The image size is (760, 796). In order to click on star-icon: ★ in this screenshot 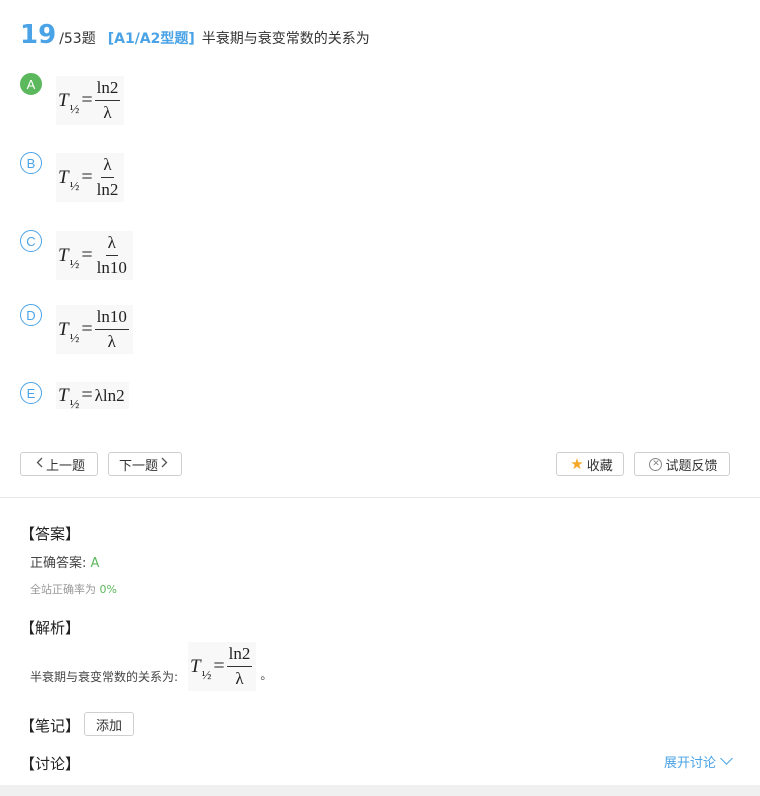, I will do `click(577, 464)`.